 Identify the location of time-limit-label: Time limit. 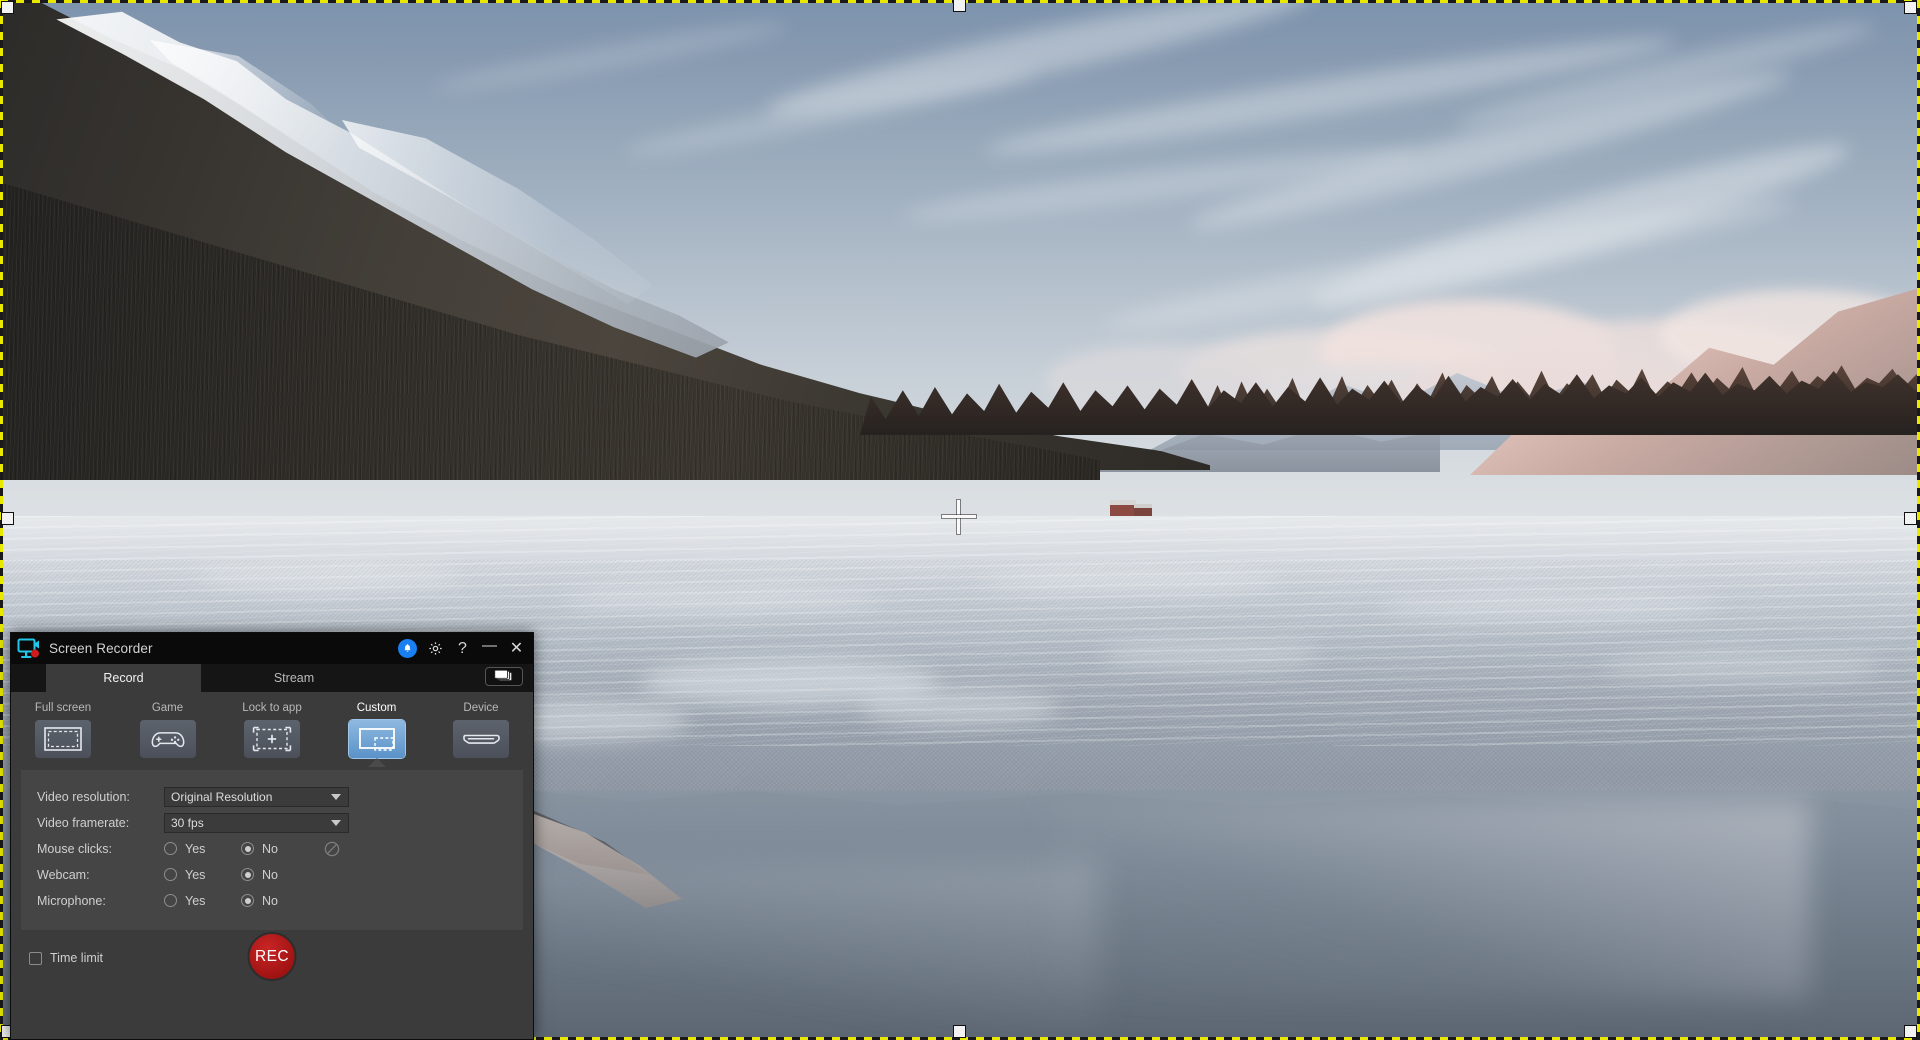
(77, 958).